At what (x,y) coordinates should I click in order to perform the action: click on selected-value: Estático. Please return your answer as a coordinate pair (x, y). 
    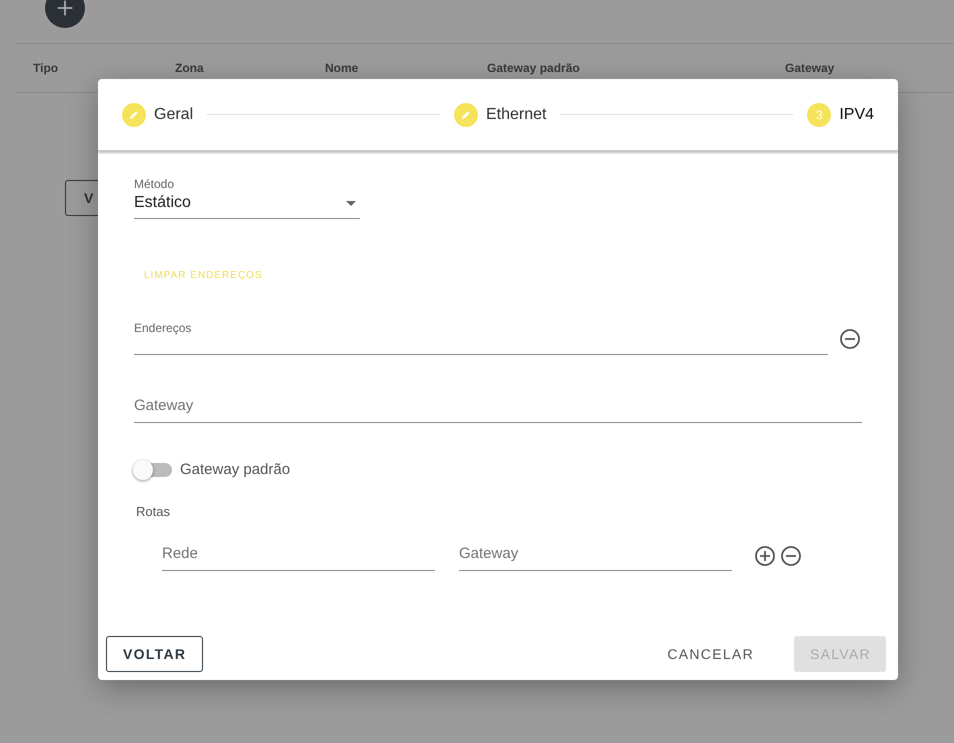
    Looking at the image, I should click on (162, 203).